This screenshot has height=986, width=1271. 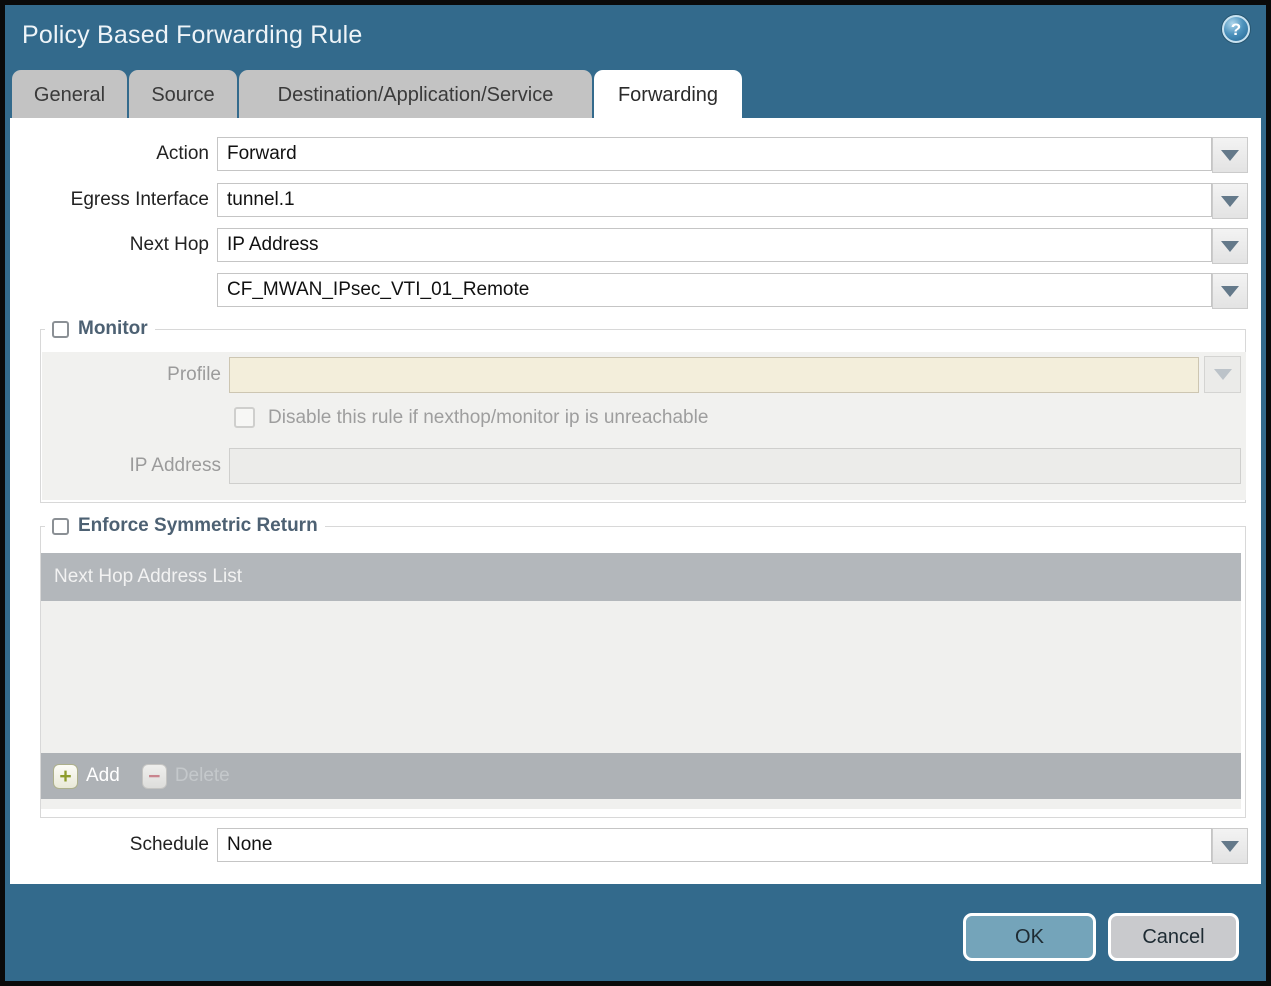 I want to click on schedule-dropdown-button, so click(x=1230, y=846).